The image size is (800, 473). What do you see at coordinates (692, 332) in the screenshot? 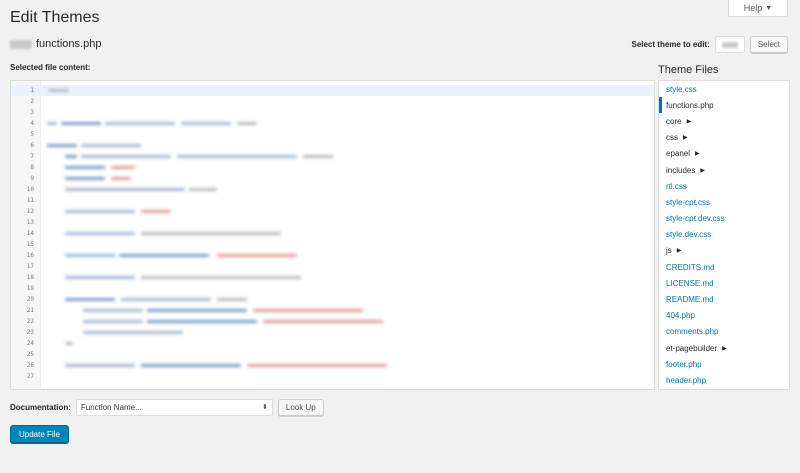
I see `file-item-label: comments.php` at bounding box center [692, 332].